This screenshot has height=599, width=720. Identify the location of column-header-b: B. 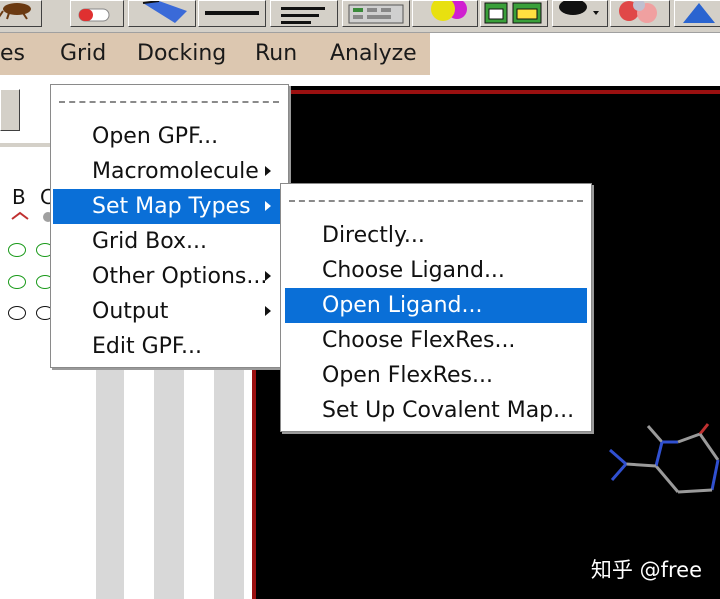
(19, 197).